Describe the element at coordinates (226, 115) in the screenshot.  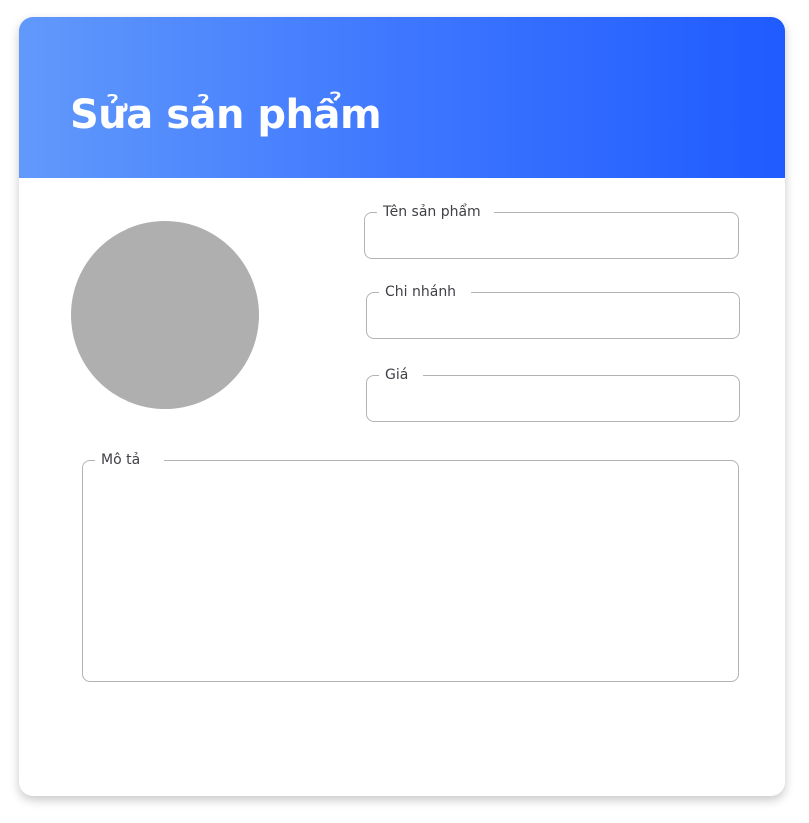
I see `page-title: Sửa sản phẩm` at that location.